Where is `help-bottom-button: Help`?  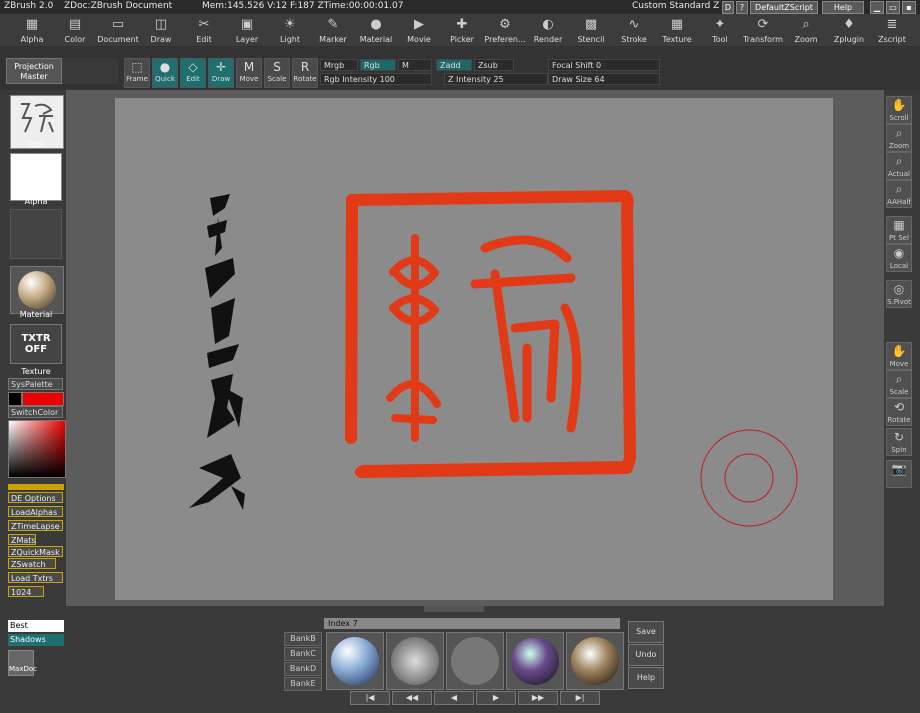 help-bottom-button: Help is located at coordinates (646, 678).